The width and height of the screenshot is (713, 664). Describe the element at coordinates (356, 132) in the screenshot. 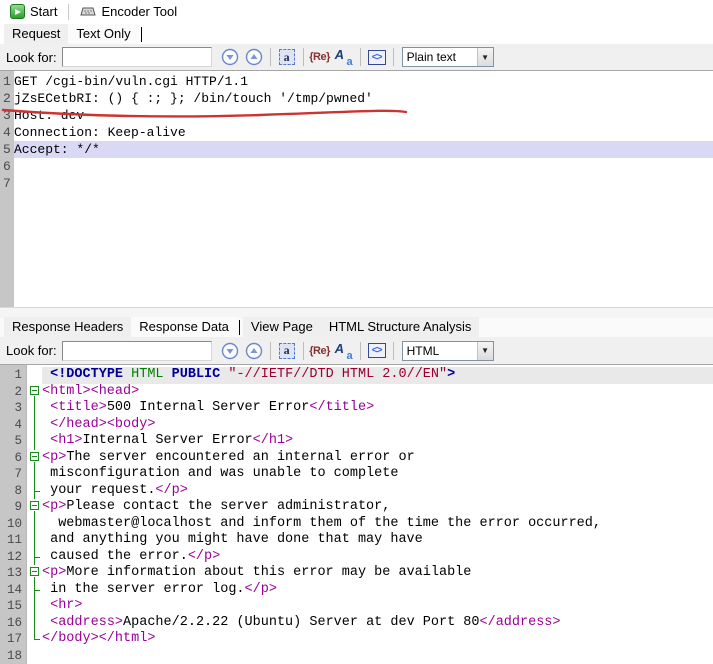

I see `code-line: 4 Connection: Keep-alive` at that location.